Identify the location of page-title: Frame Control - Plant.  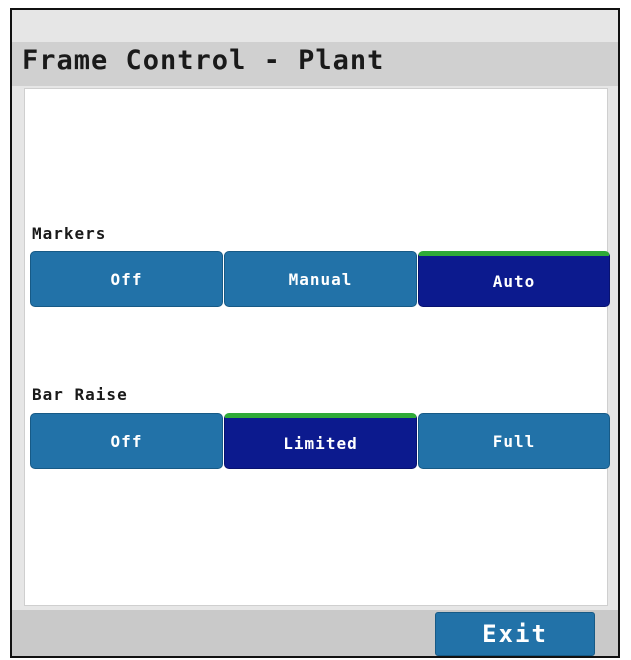
(203, 60).